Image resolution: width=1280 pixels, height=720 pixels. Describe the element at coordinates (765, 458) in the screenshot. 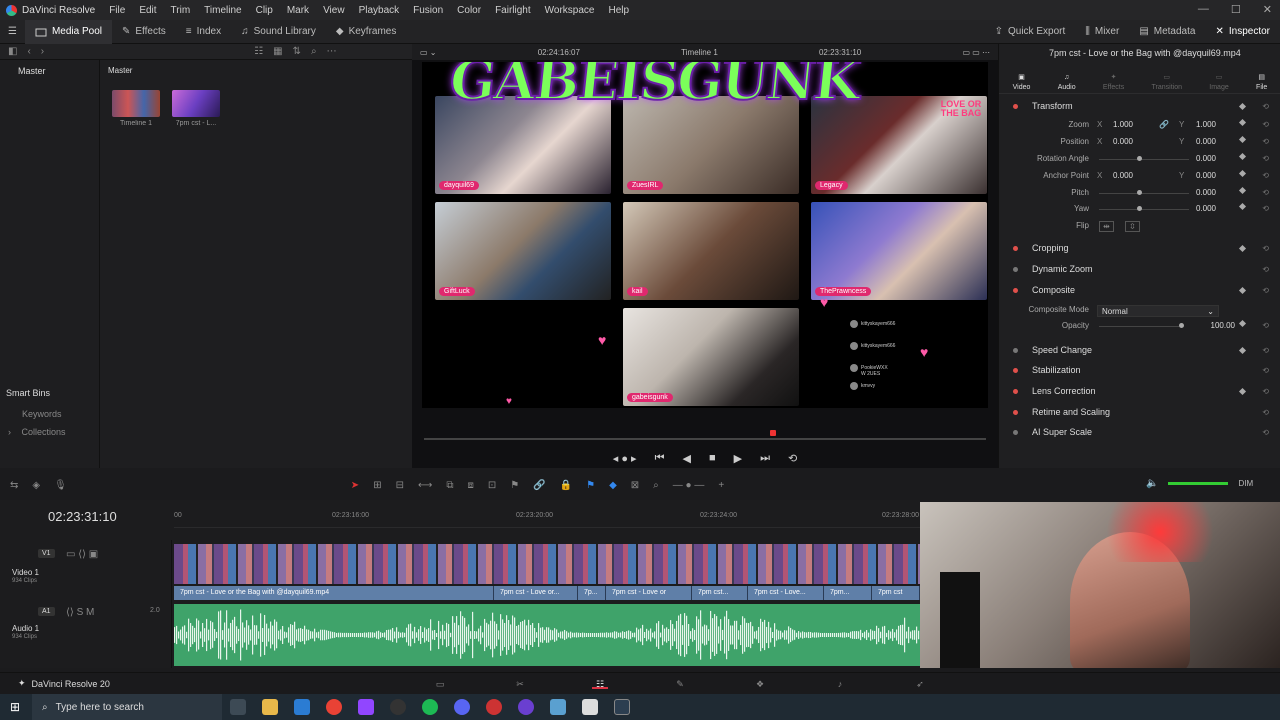

I see `skip-to-end-icon: ⏭` at that location.